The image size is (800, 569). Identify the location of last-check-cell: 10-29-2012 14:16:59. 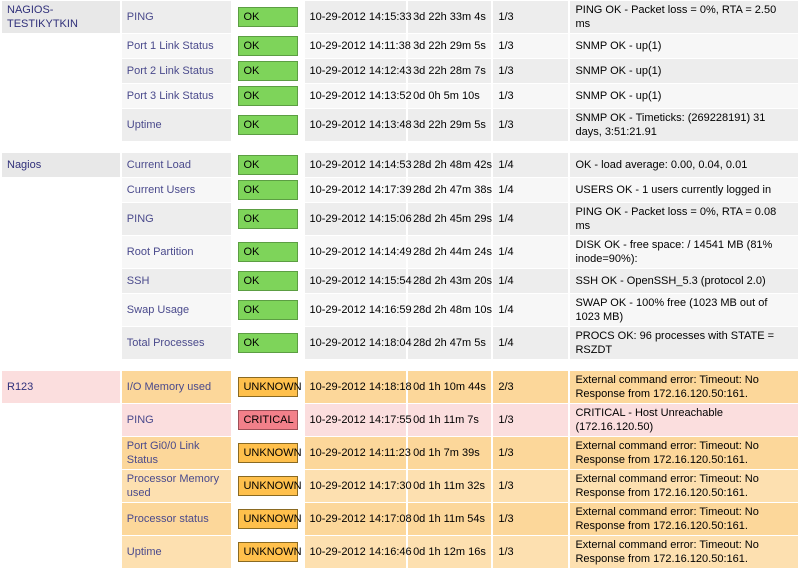
(358, 310).